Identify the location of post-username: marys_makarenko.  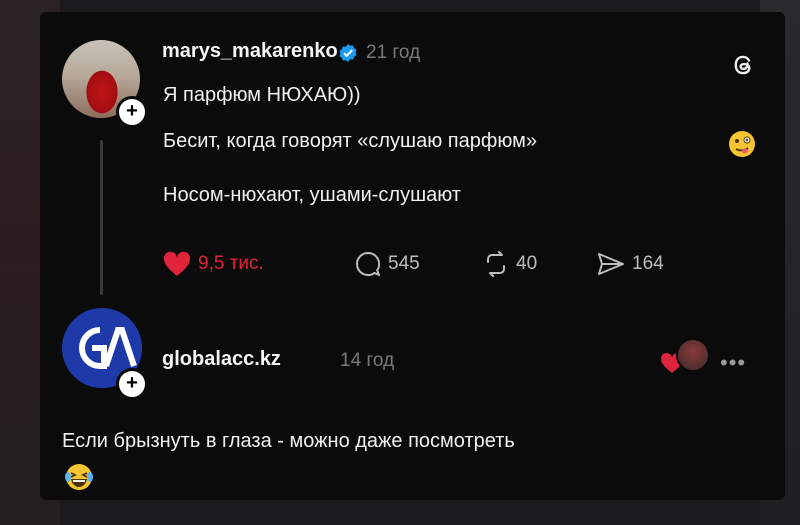
(250, 51).